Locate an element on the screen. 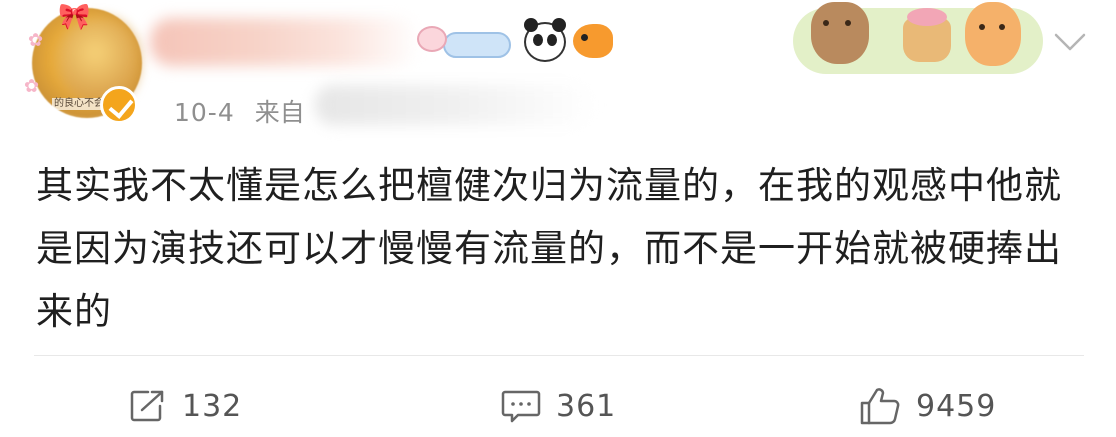 This screenshot has width=1116, height=437. repost-count: 132 is located at coordinates (212, 406).